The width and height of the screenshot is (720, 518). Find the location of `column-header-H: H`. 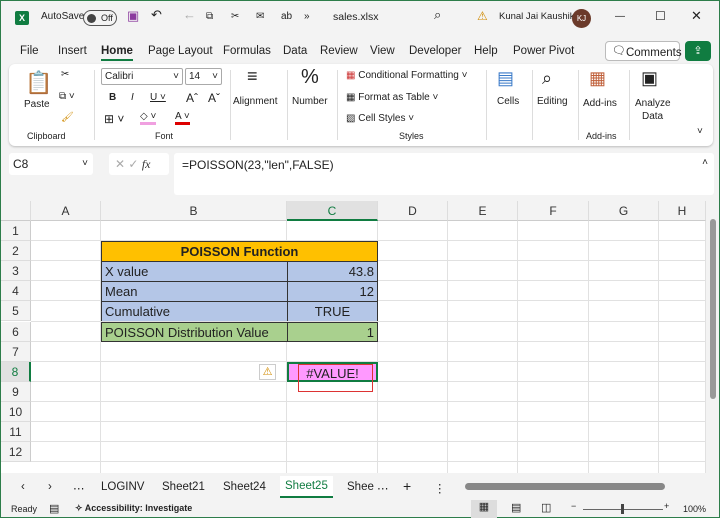

column-header-H: H is located at coordinates (682, 211).